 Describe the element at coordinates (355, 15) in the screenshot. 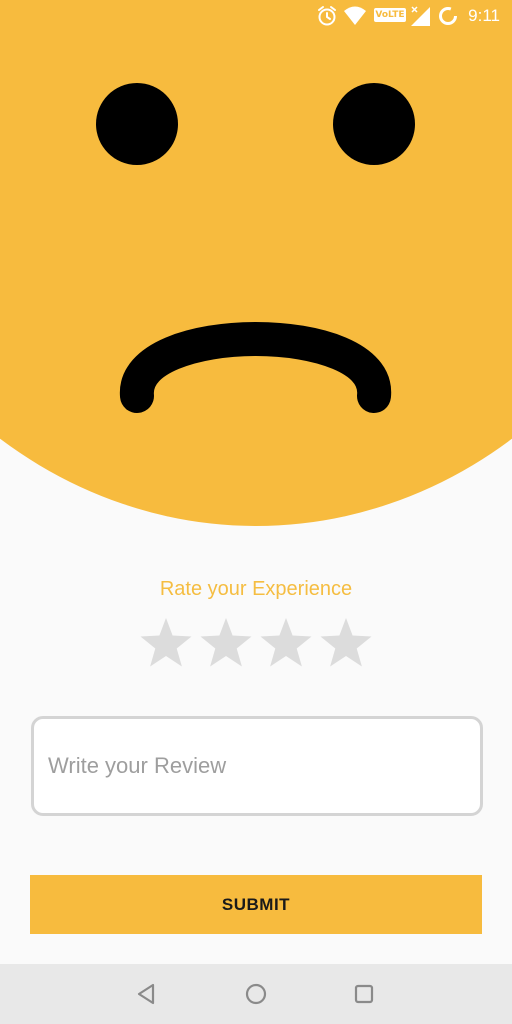

I see `wifi-icon` at that location.